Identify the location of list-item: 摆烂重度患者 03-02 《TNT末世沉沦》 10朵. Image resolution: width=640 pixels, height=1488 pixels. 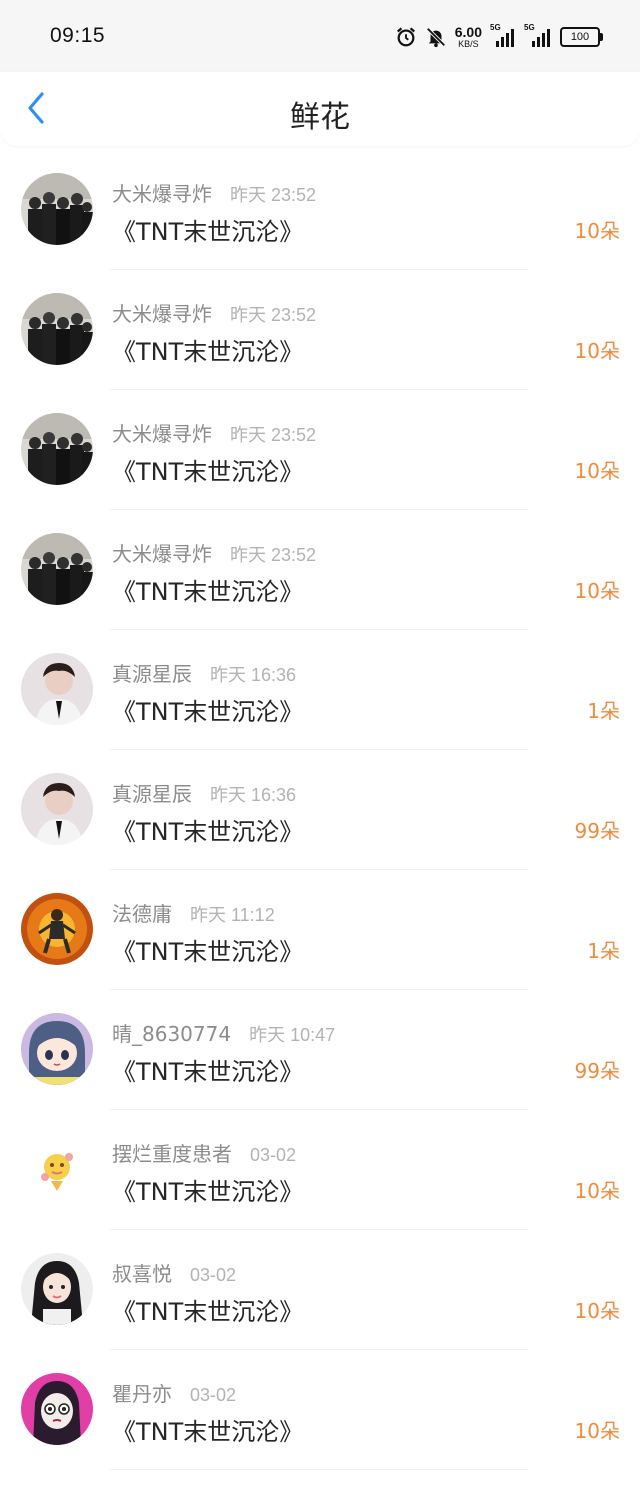
(320, 1170).